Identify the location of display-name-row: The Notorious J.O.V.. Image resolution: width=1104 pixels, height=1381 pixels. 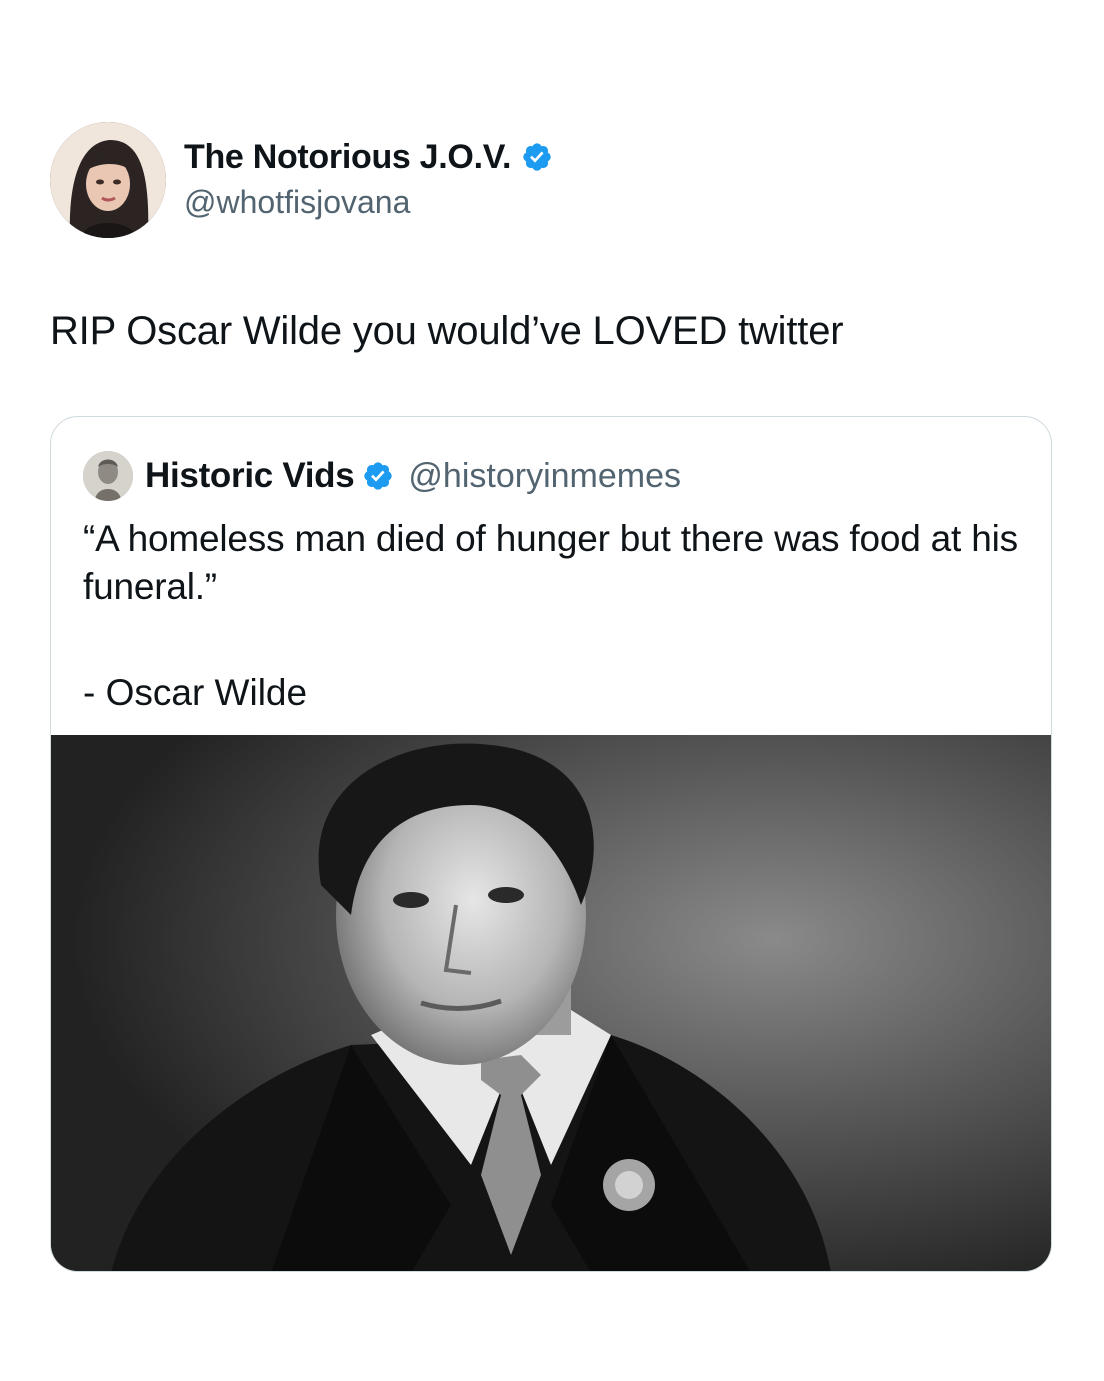
(368, 157).